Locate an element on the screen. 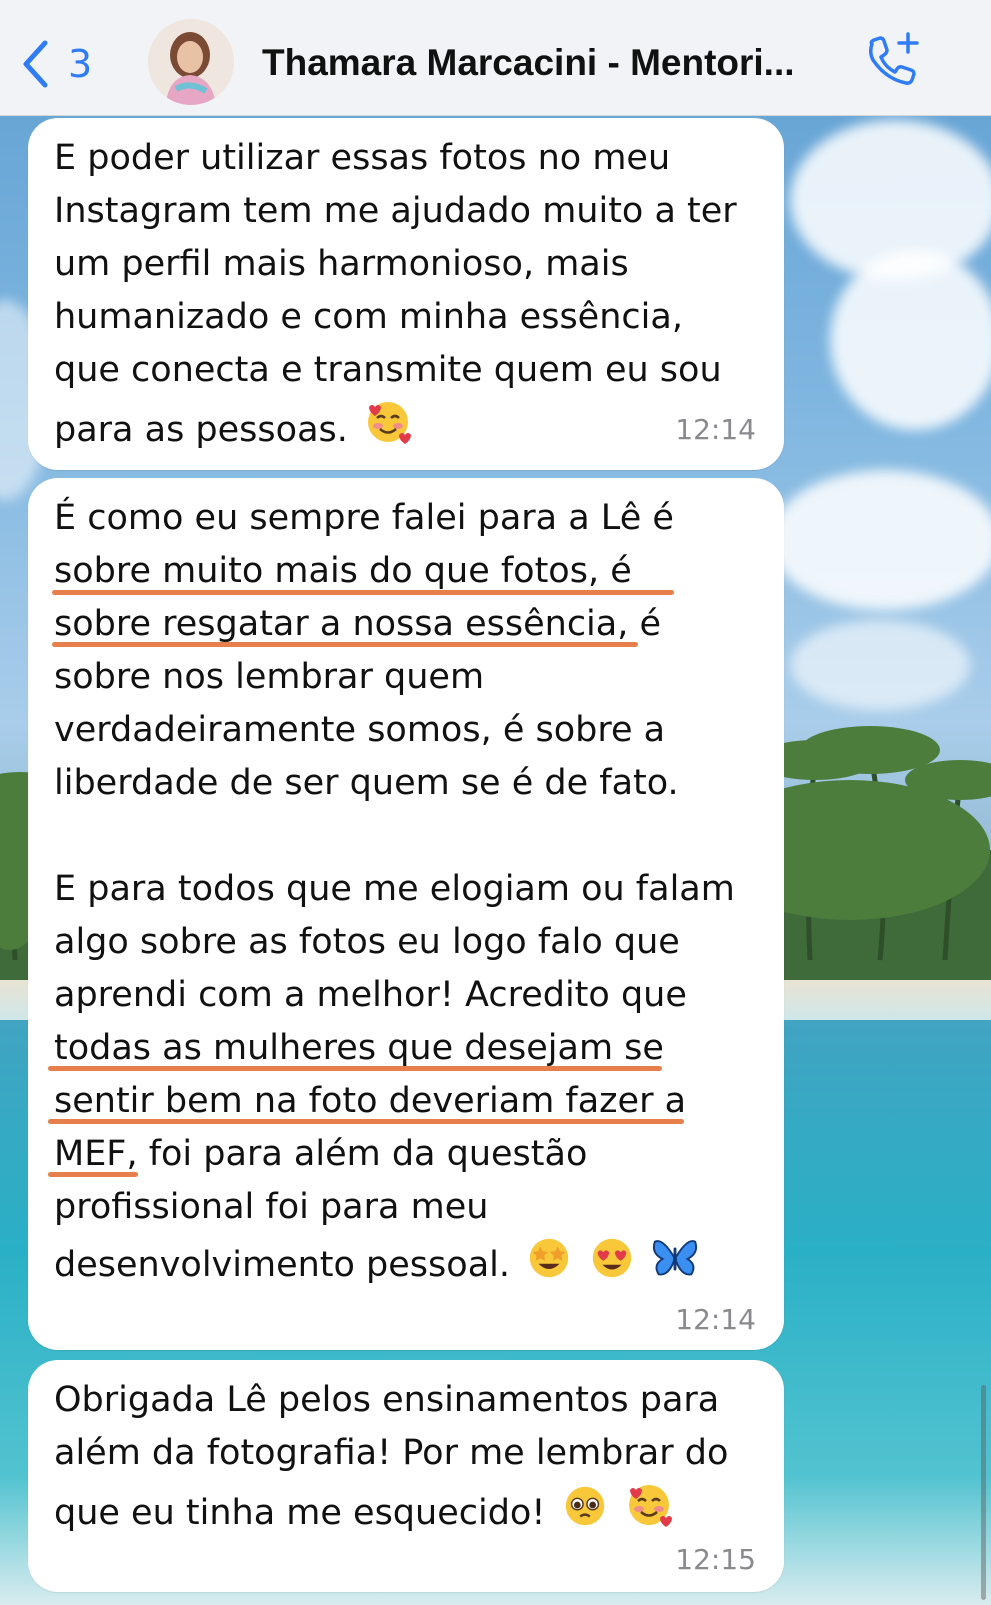 This screenshot has height=1605, width=991. message-line: um perfil mais harmonioso, mais is located at coordinates (341, 264).